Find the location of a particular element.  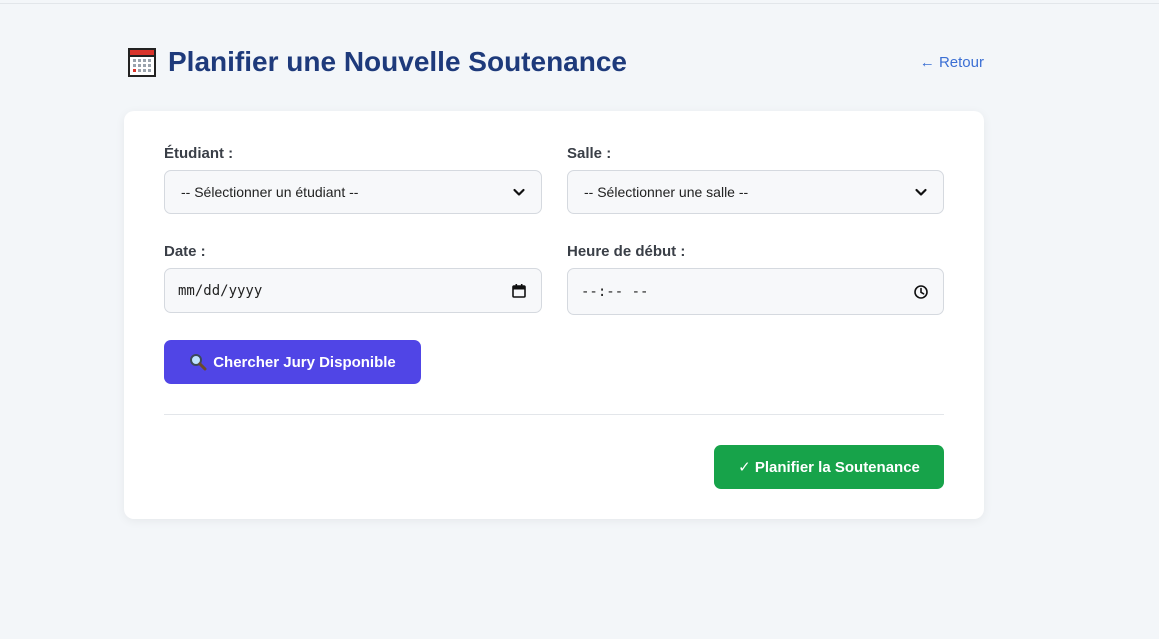

student-select: -- Sélectionner un étudiant -- is located at coordinates (353, 192).